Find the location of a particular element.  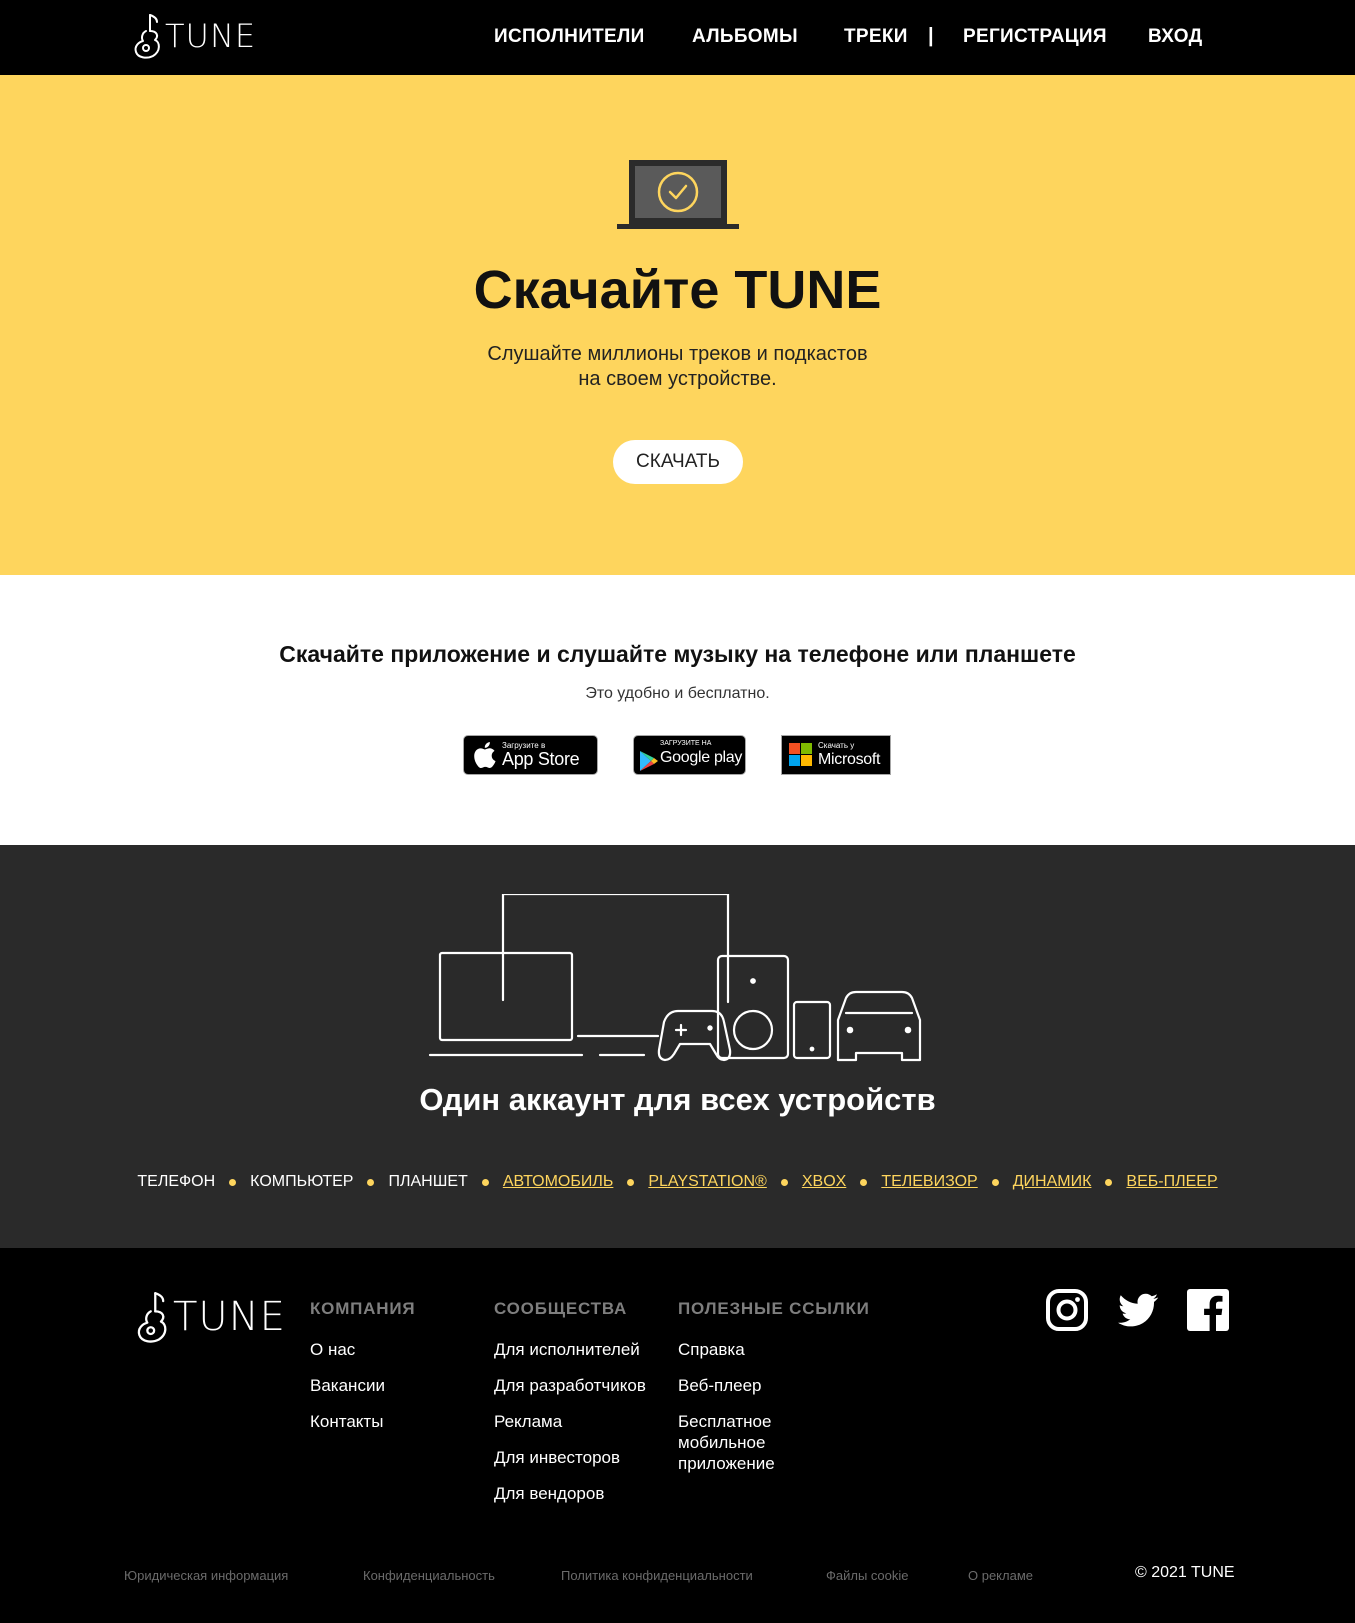

tune-logo: TUNE is located at coordinates (194, 36).